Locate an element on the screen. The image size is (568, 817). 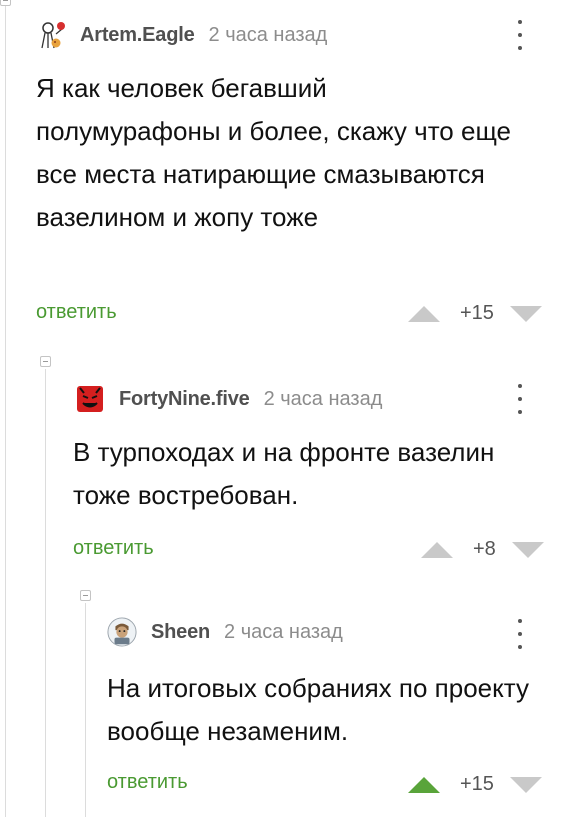
comment-header: Artem.Eagle 2 часа назад is located at coordinates (181, 35).